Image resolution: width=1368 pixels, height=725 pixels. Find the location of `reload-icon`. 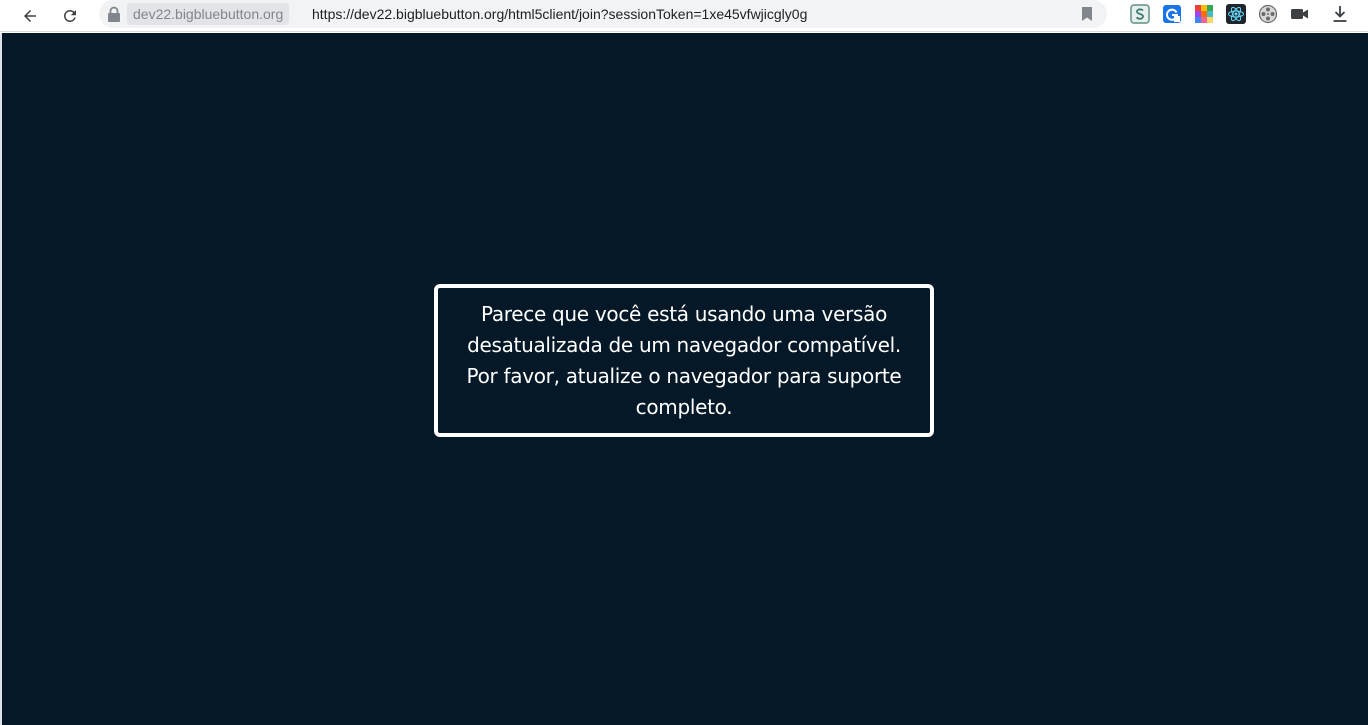

reload-icon is located at coordinates (69, 15).